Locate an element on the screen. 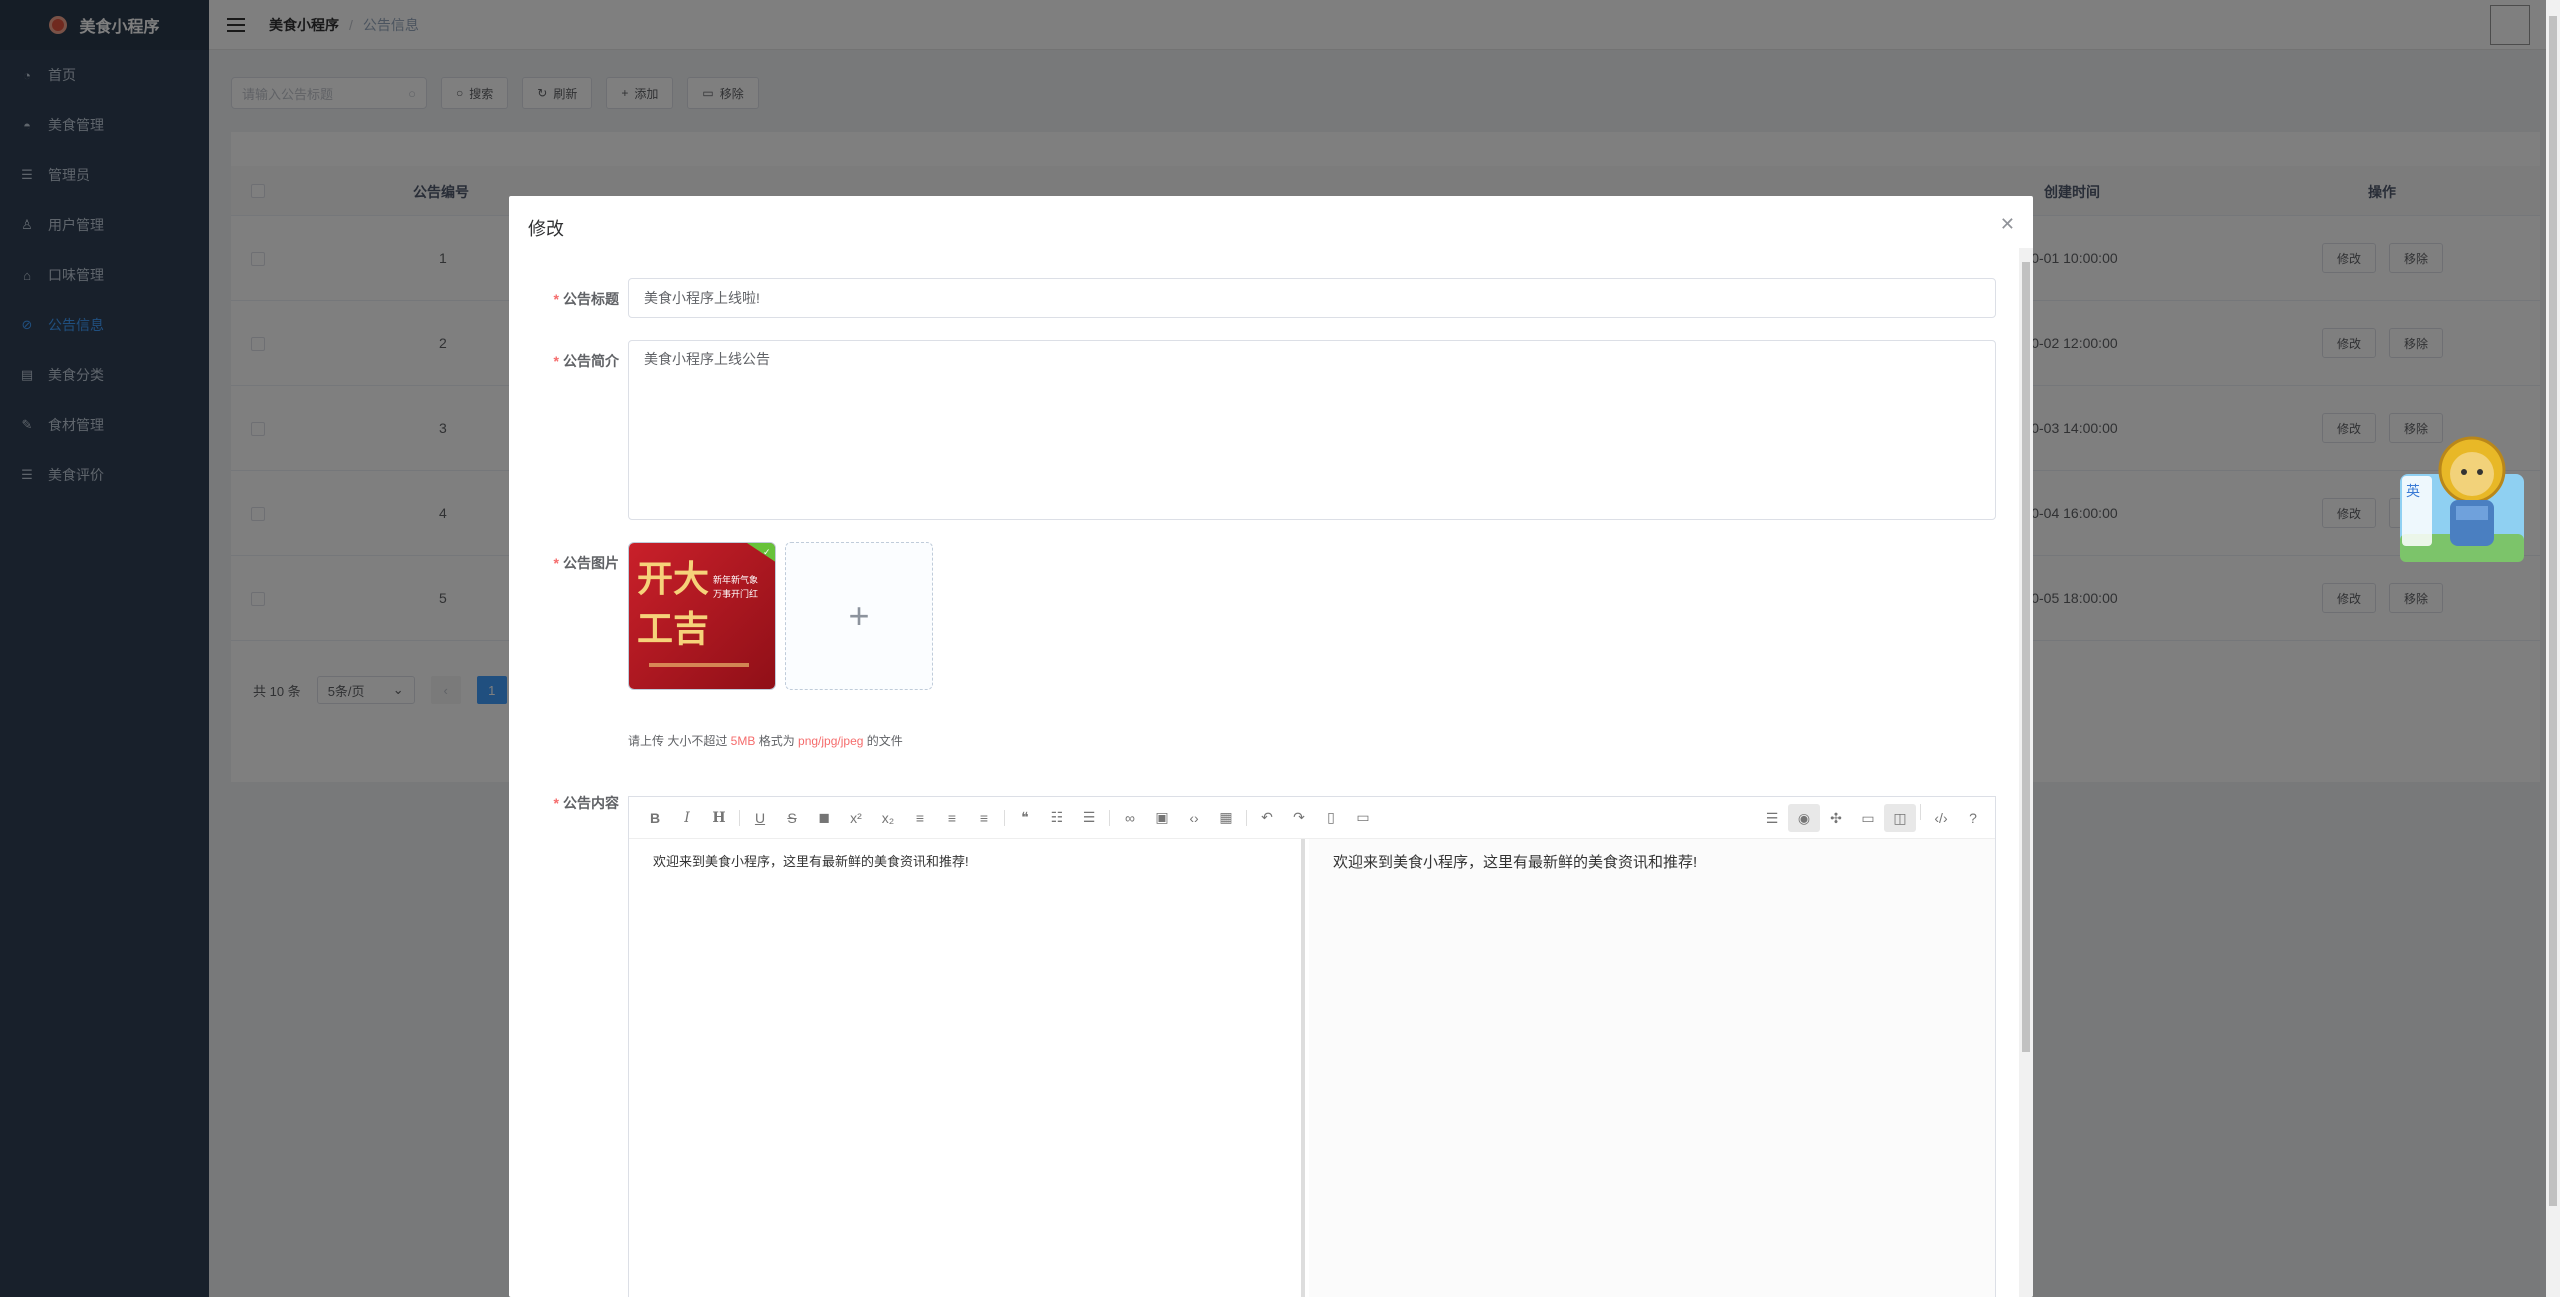  tip-size: 5MB is located at coordinates (743, 741).